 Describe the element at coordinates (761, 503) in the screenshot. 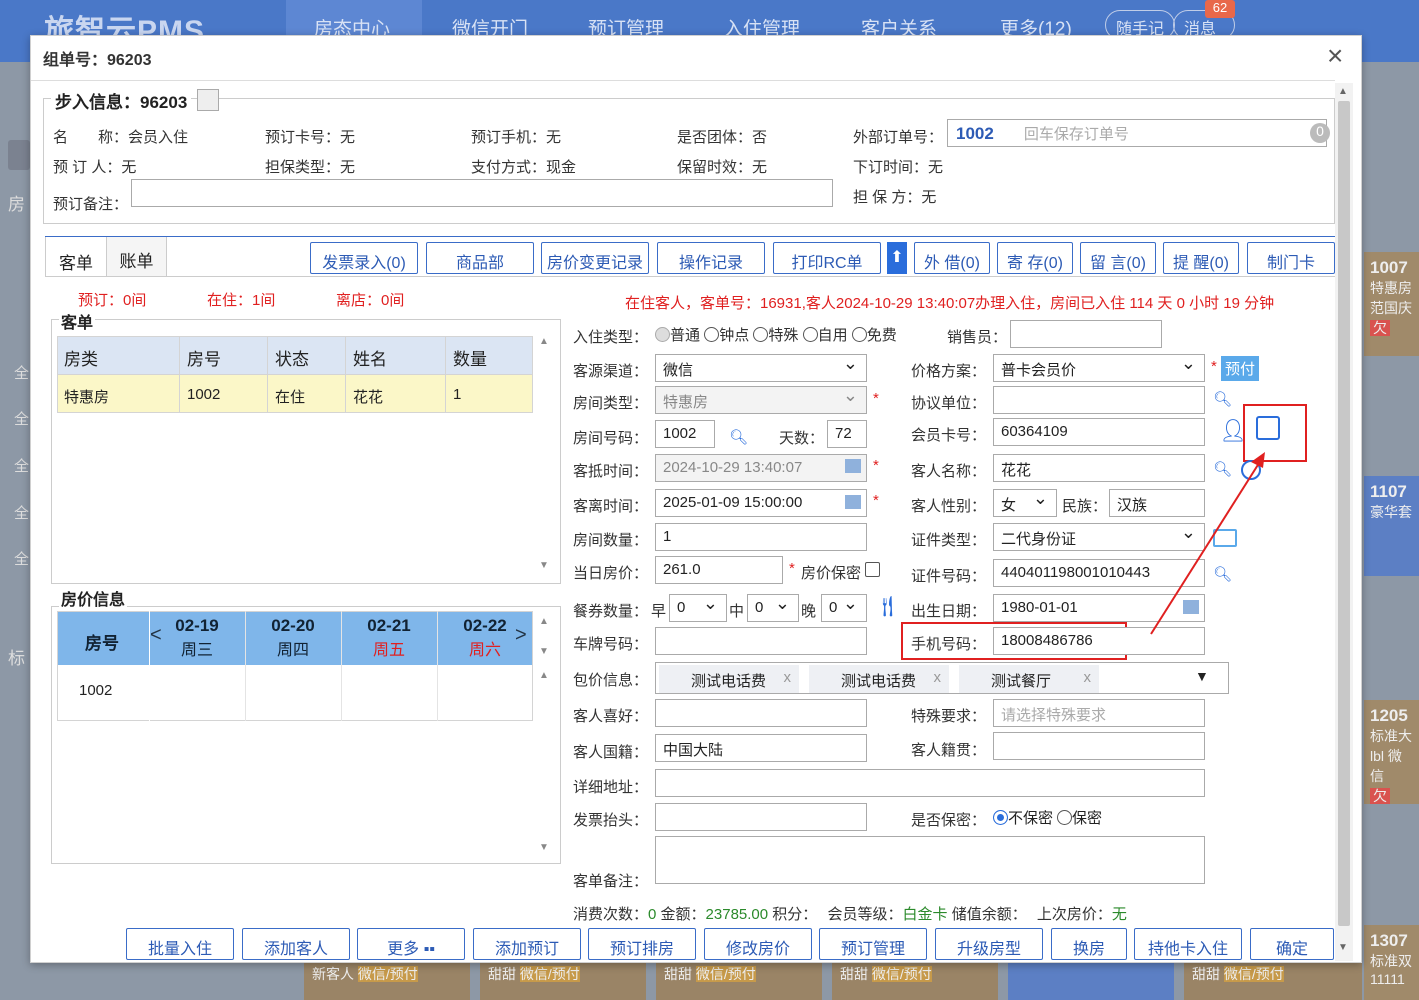

I see `leave-input: 2025-01-09 15:00:00` at that location.